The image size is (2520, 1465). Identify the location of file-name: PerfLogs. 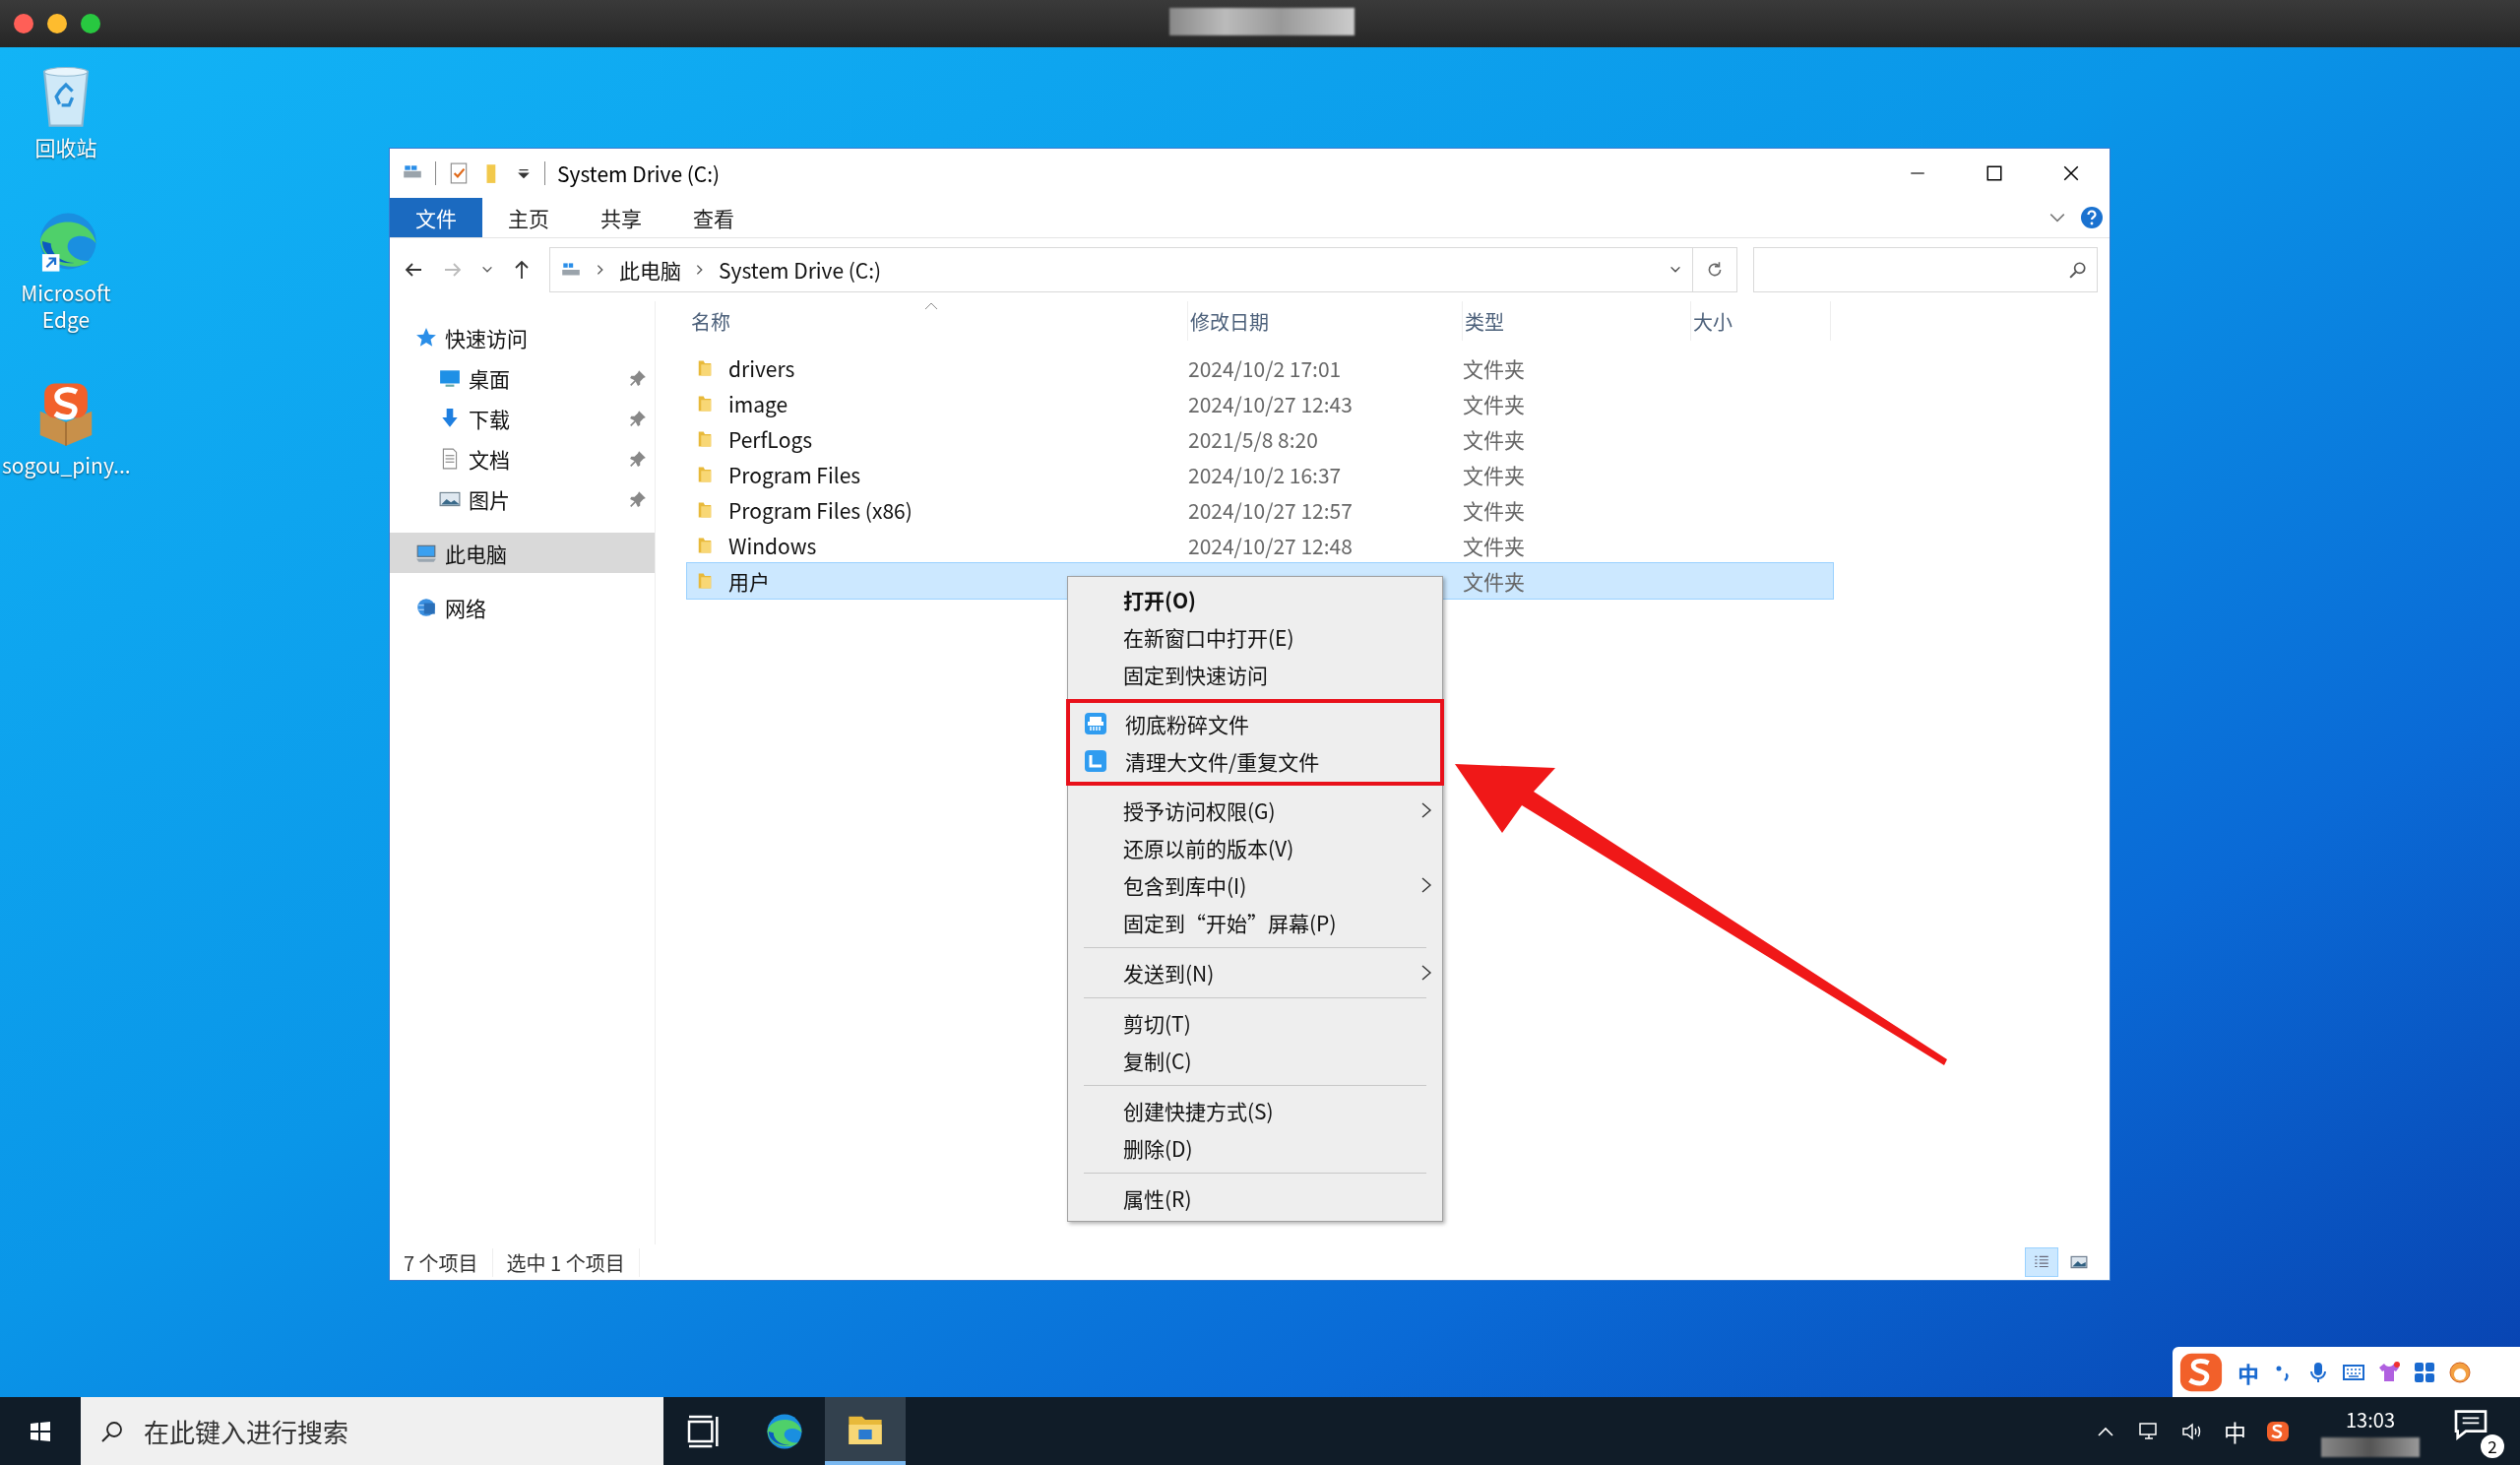
(770, 439).